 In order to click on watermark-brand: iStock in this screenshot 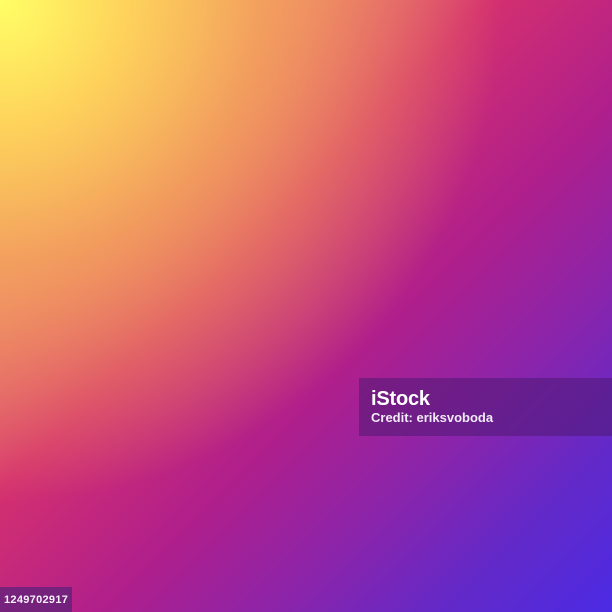, I will do `click(400, 399)`.